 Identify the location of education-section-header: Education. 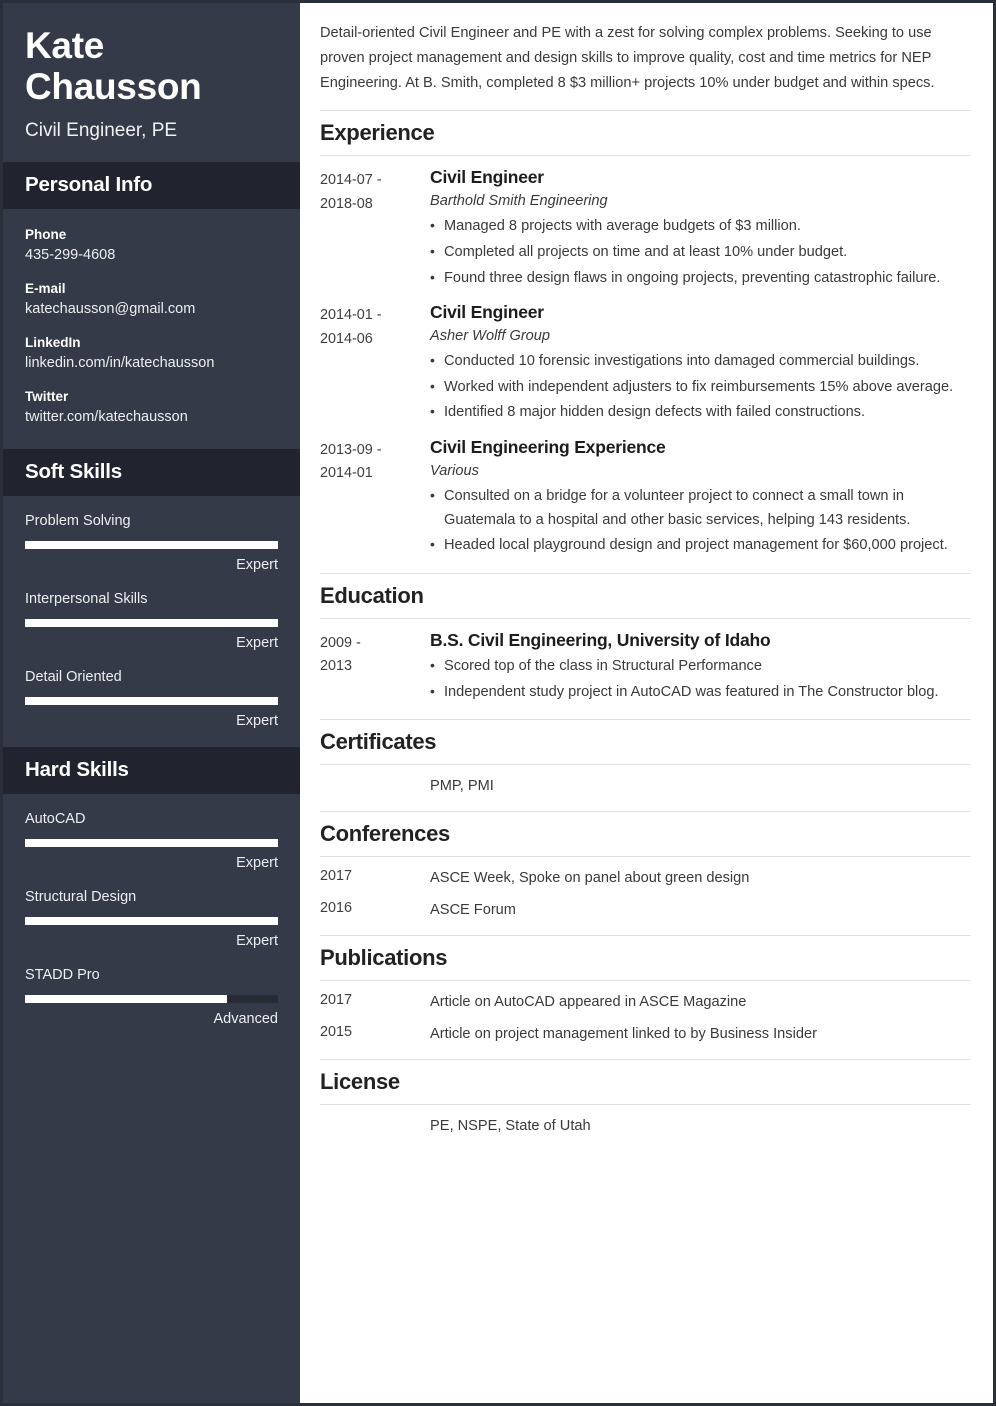
(645, 596).